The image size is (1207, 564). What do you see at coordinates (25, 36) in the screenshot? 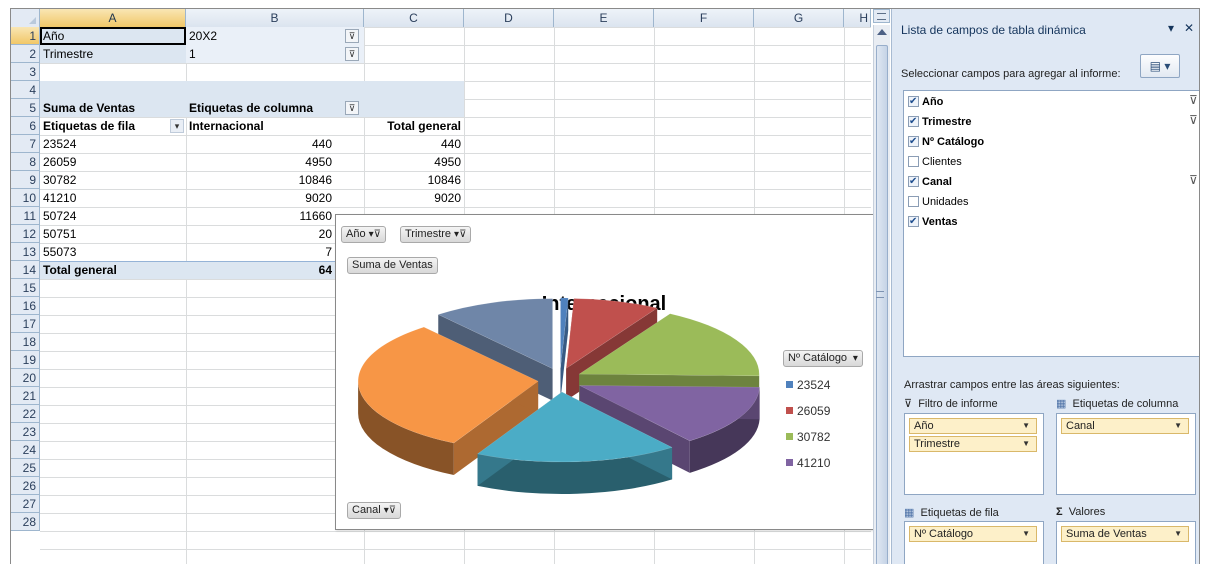
I see `row-header: 1` at bounding box center [25, 36].